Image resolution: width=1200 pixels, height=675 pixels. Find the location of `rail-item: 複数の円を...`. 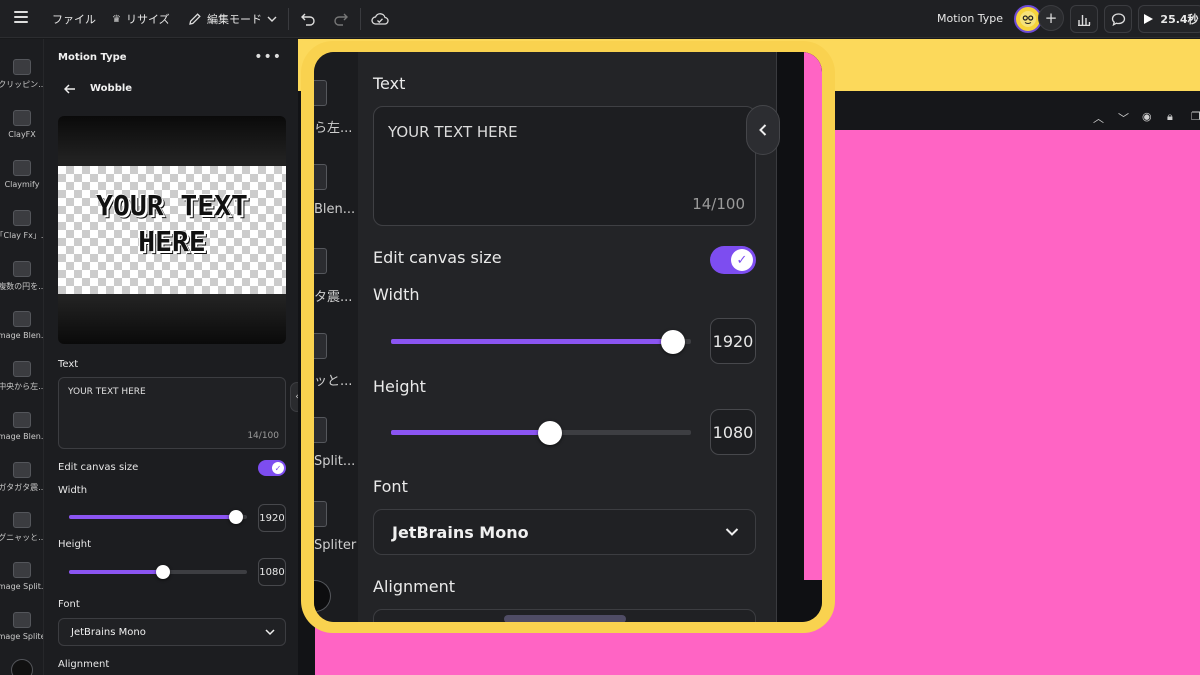

rail-item: 複数の円を... is located at coordinates (21, 276).